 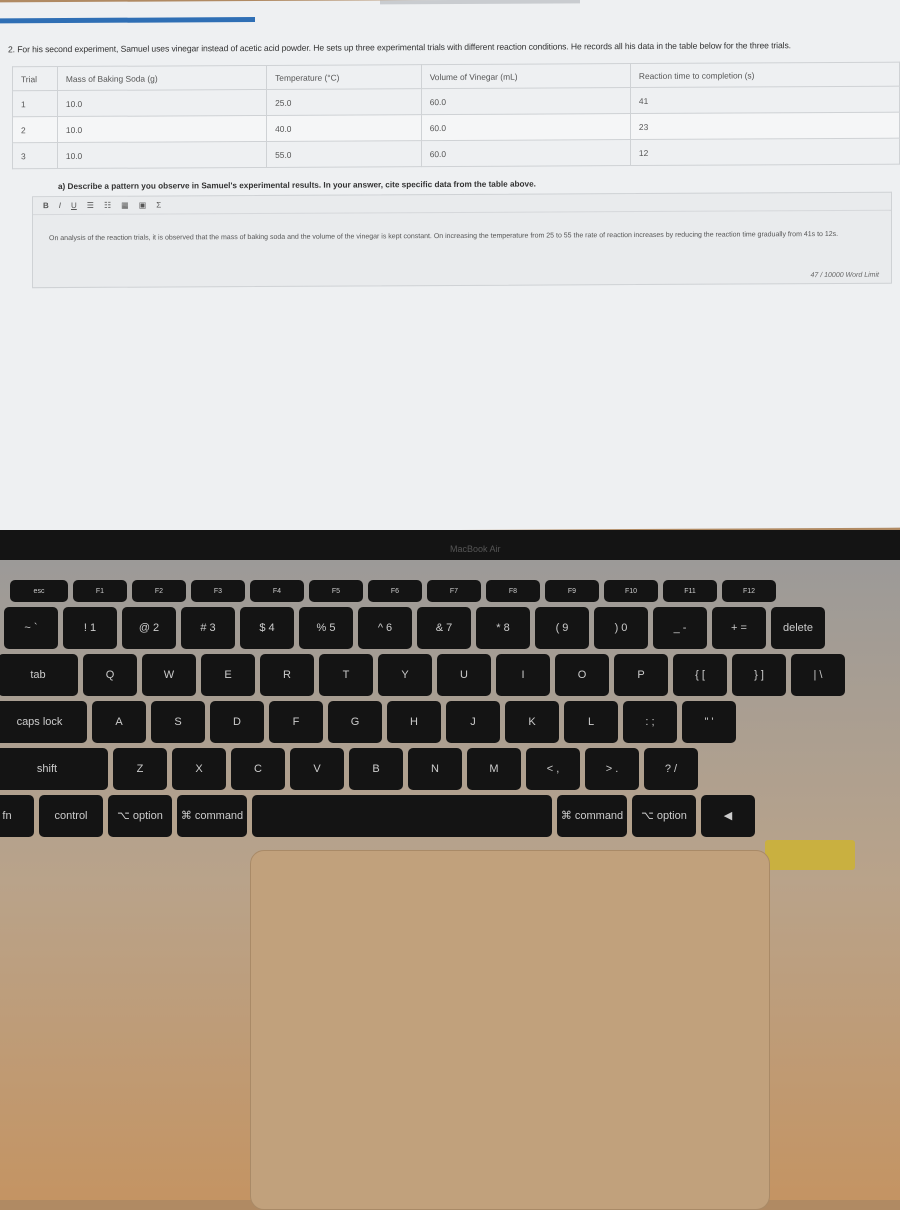 I want to click on keyboard-row: caps lock A S D F G H J K L: ; " ', so click(x=450, y=722).